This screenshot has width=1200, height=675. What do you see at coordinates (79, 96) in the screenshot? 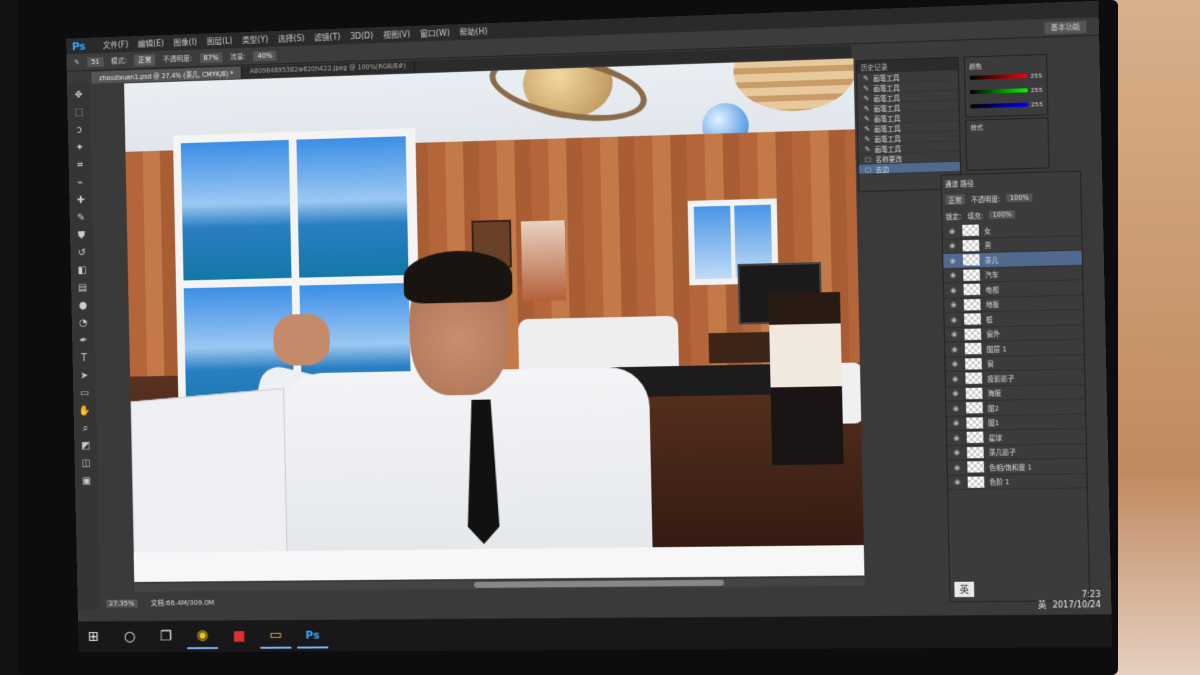
I see `move-tool-icon: ✥` at bounding box center [79, 96].